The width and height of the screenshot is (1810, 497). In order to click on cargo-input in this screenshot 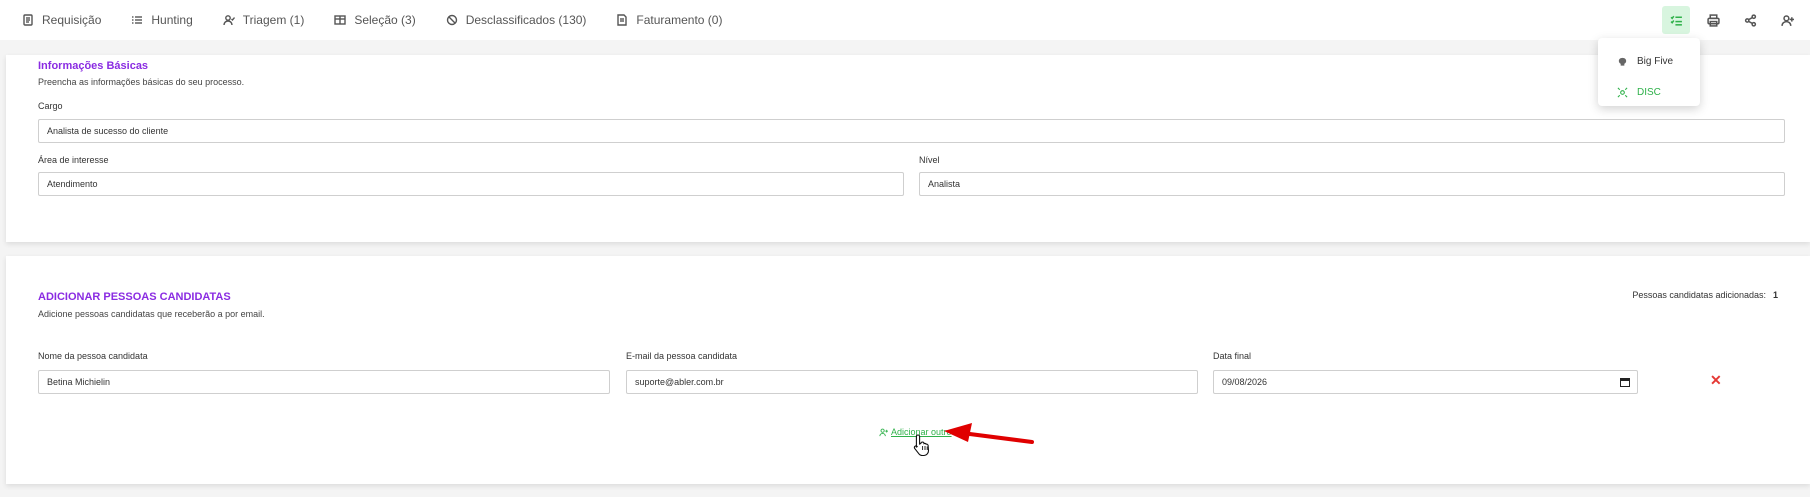, I will do `click(915, 131)`.